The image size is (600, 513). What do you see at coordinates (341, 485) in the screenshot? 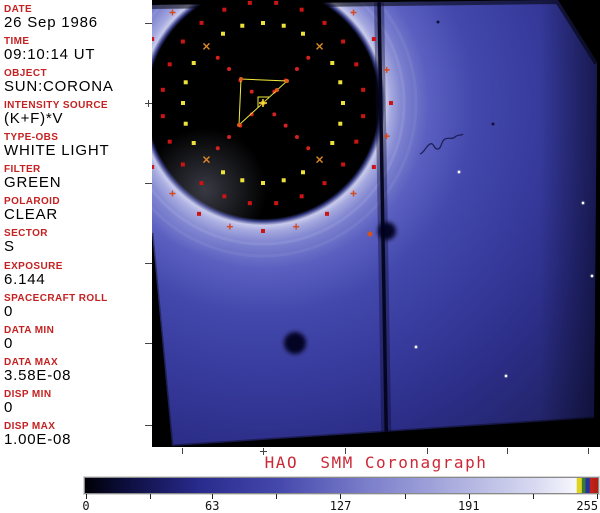
I see `colorbar-gradient` at bounding box center [341, 485].